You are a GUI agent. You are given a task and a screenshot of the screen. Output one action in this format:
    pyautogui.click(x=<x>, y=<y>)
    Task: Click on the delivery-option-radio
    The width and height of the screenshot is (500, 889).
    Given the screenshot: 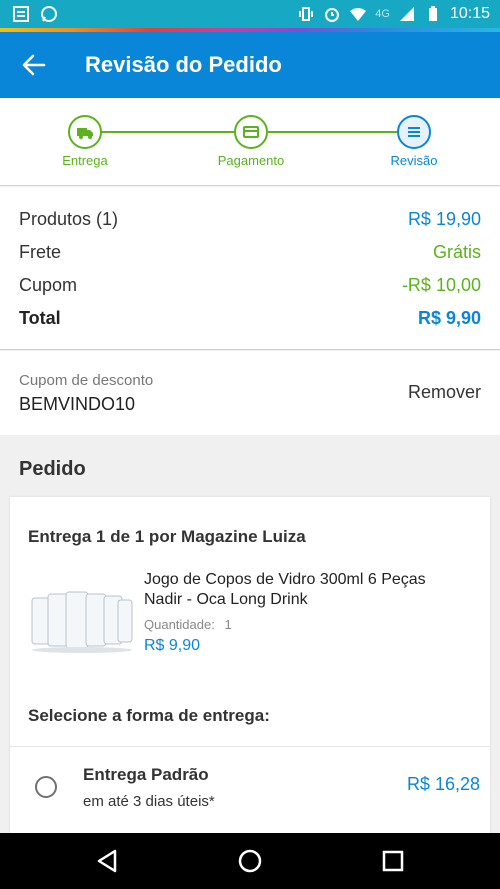 What is the action you would take?
    pyautogui.click(x=46, y=787)
    